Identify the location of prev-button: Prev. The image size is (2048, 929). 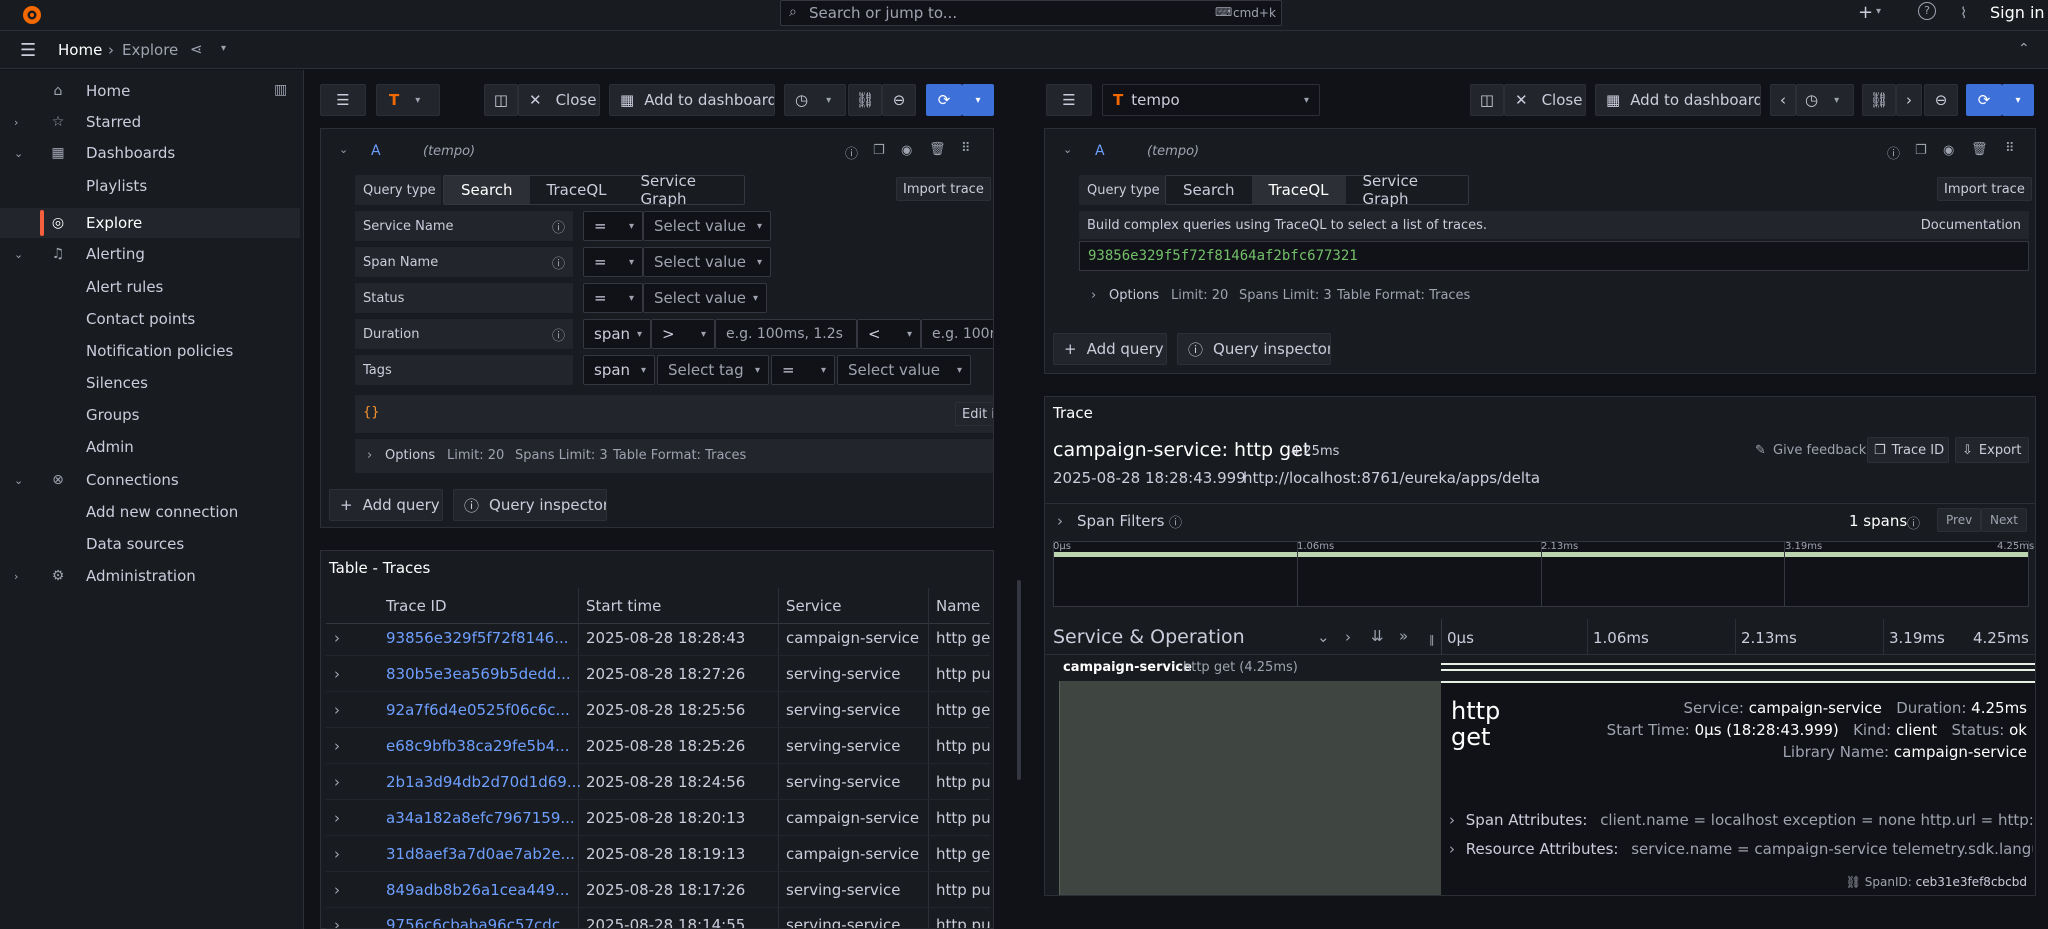
(1959, 520).